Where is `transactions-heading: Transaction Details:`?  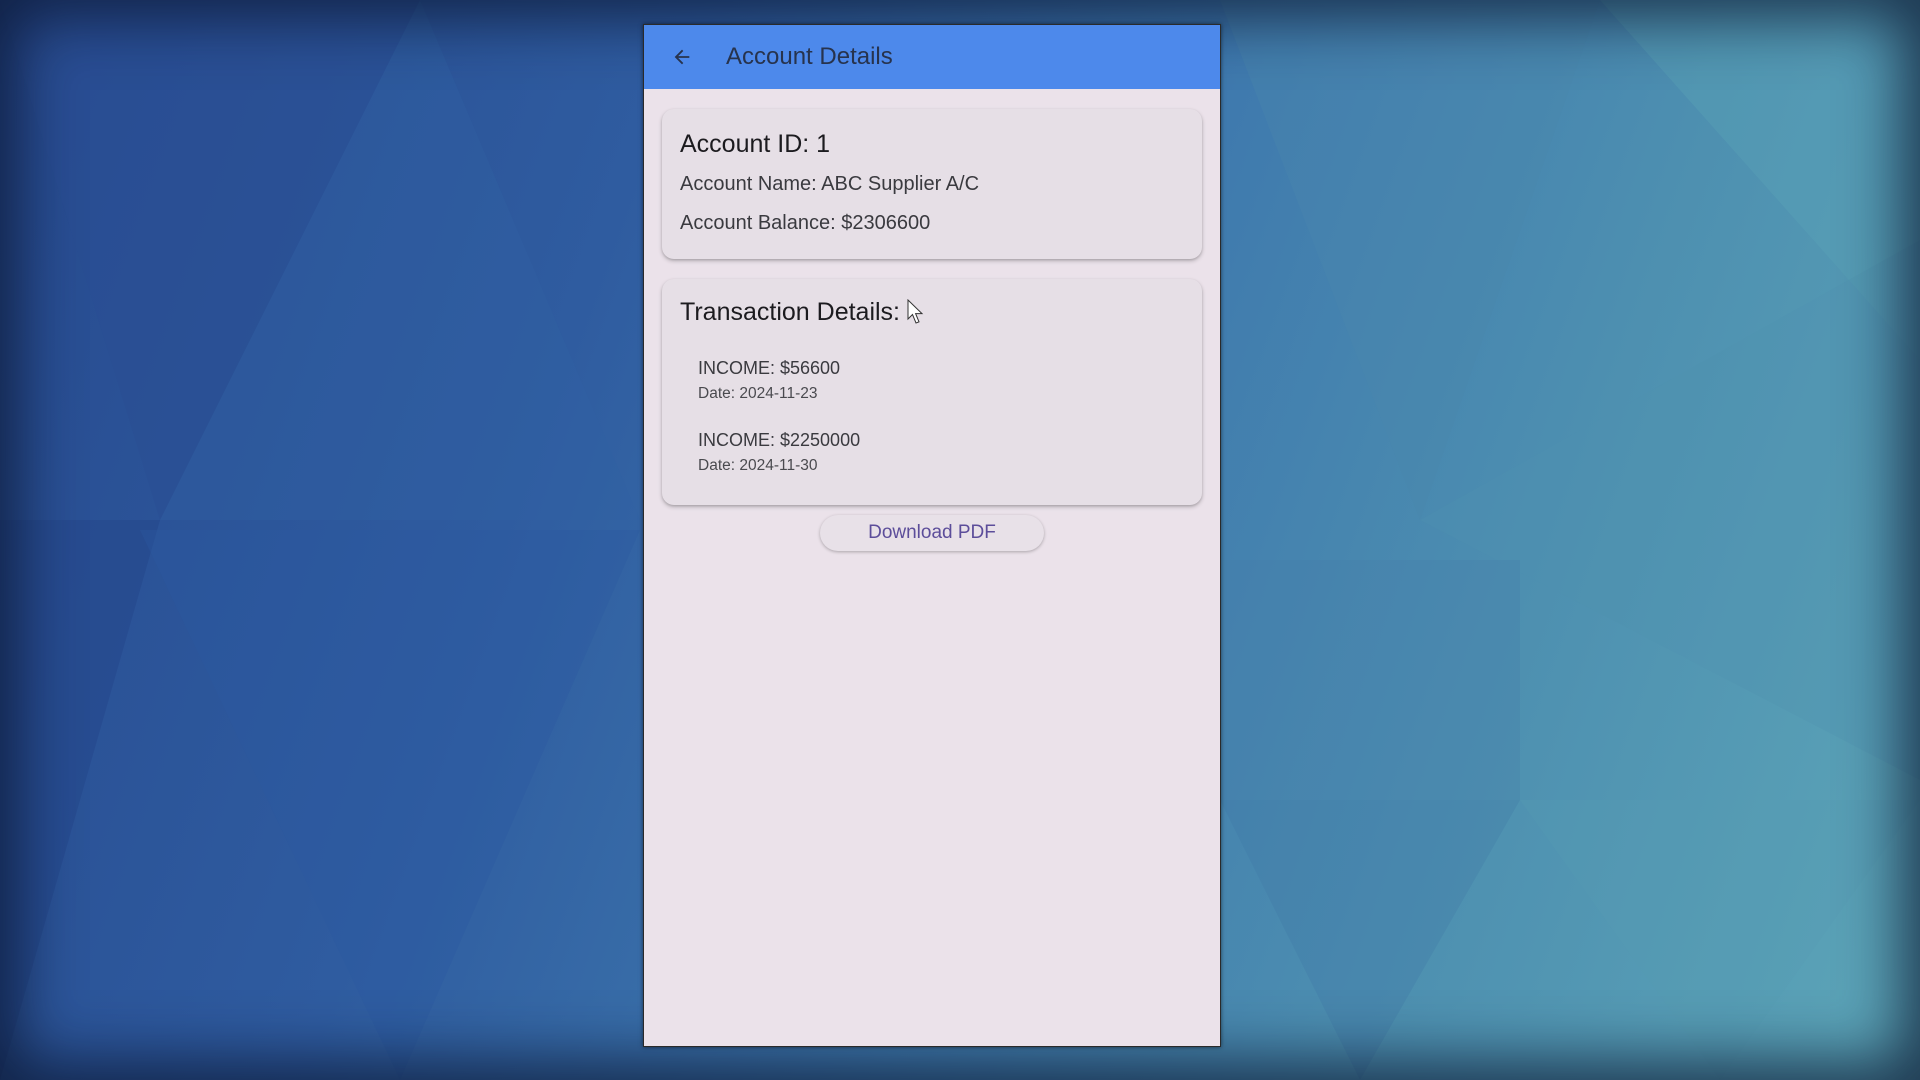 transactions-heading: Transaction Details: is located at coordinates (790, 312).